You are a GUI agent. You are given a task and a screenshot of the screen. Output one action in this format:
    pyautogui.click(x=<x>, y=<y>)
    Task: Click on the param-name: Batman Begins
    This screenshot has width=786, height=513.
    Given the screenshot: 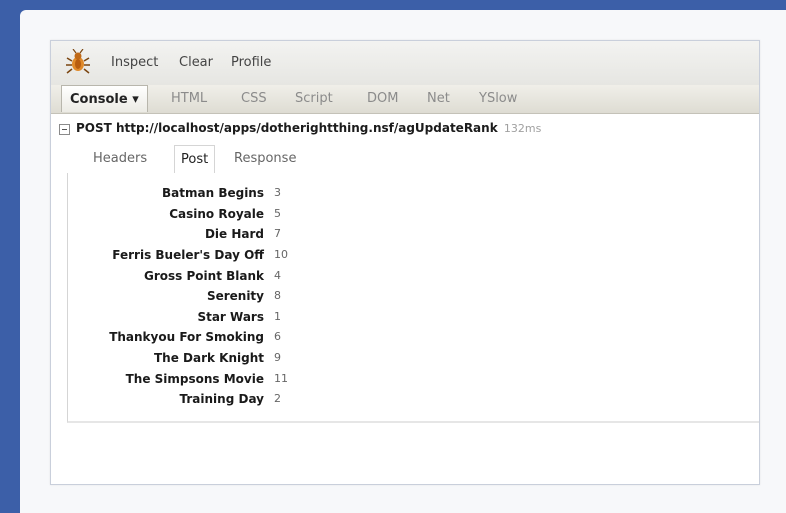 What is the action you would take?
    pyautogui.click(x=213, y=193)
    